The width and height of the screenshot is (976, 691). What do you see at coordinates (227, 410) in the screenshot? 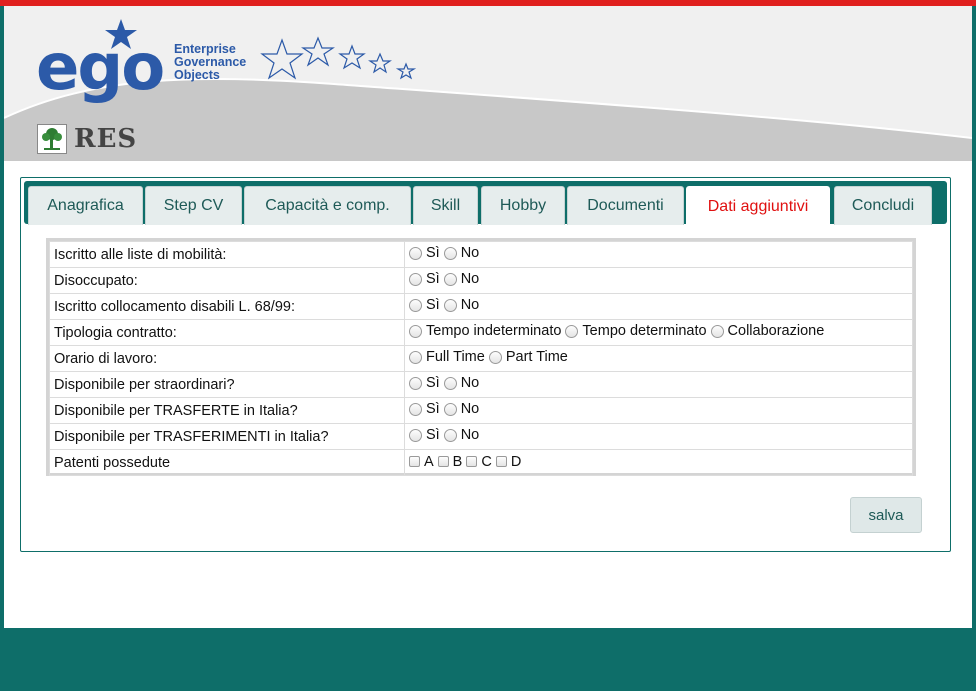
I see `form-row-label: Disponibile per TRASFERTE in Italia?` at bounding box center [227, 410].